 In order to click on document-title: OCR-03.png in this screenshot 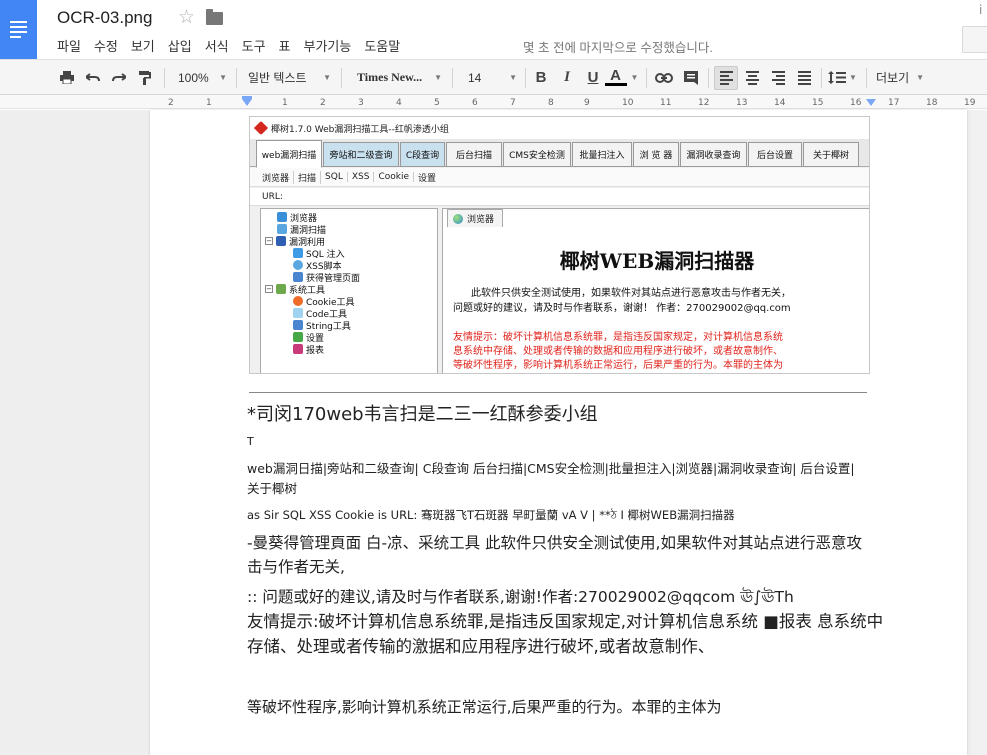, I will do `click(104, 18)`.